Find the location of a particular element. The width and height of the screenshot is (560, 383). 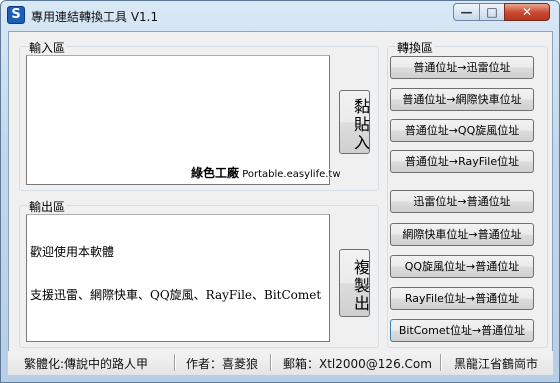

convert-flashget-to-normal-button: 網際快車位址→普通位址 is located at coordinates (462, 234).